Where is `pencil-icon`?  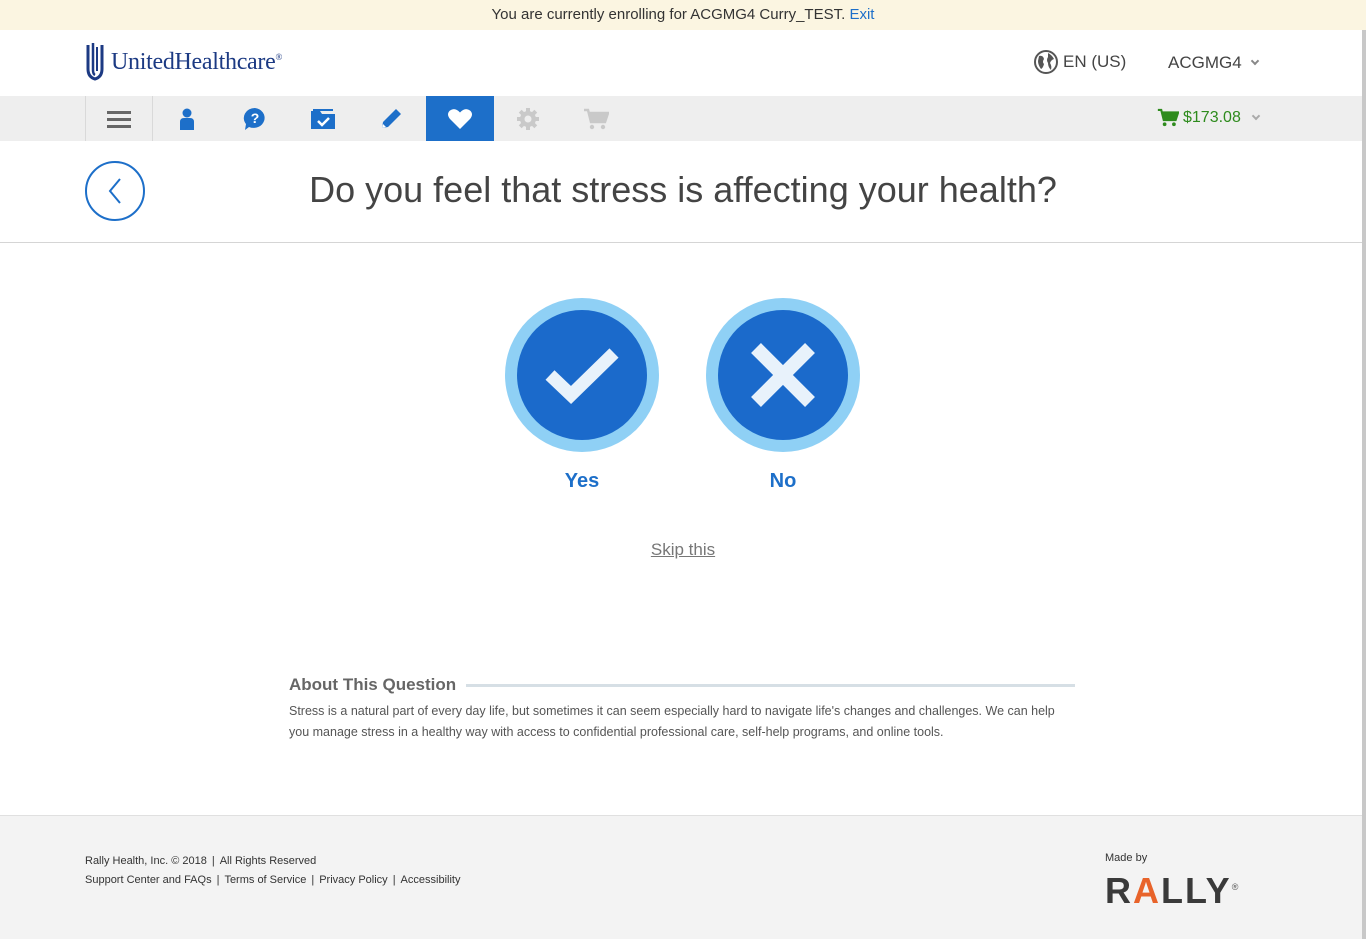
pencil-icon is located at coordinates (391, 118).